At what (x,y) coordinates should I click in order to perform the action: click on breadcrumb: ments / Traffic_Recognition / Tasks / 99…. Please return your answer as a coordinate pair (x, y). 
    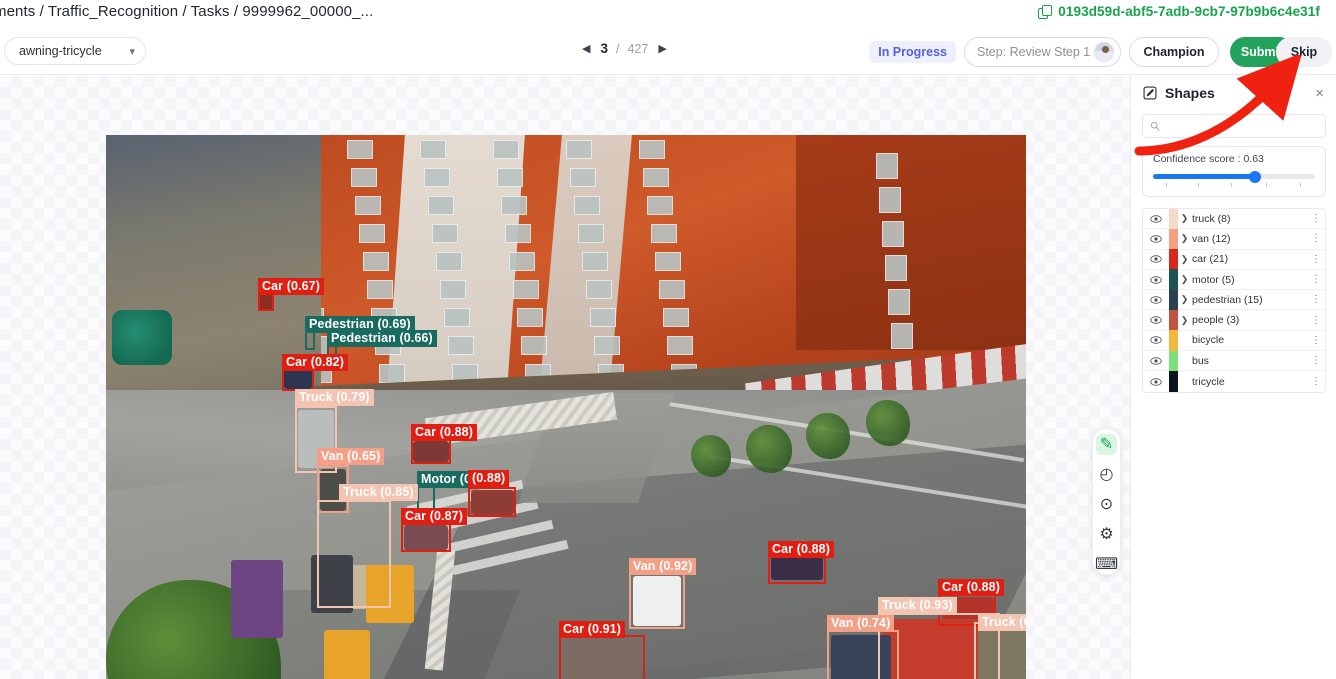
    Looking at the image, I should click on (186, 11).